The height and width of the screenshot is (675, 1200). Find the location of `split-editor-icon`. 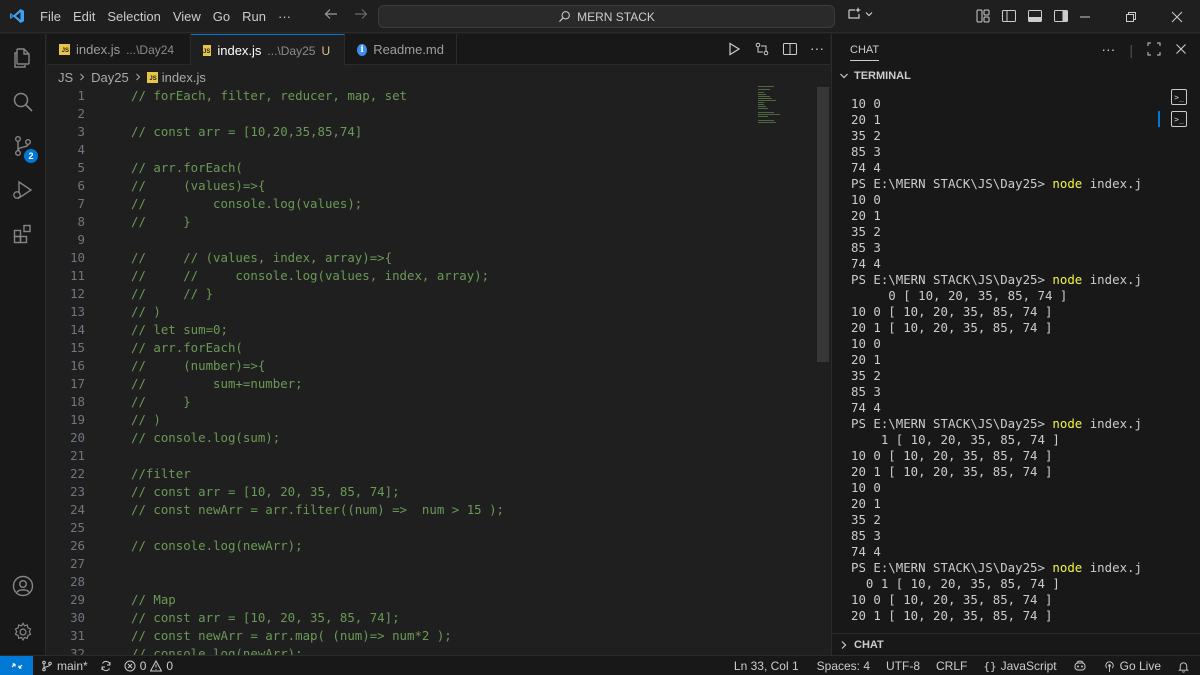

split-editor-icon is located at coordinates (790, 50).